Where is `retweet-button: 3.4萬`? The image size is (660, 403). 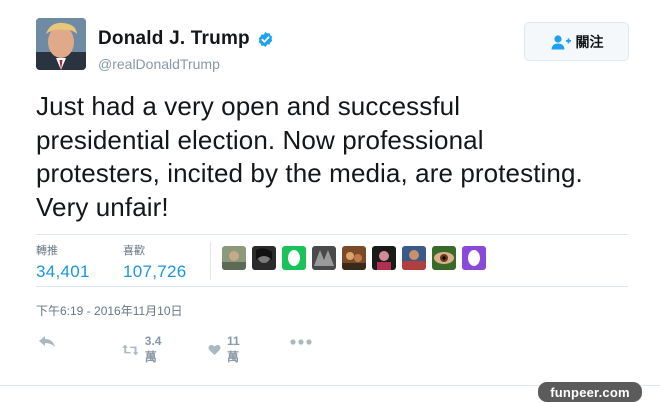
retweet-button: 3.4萬 is located at coordinates (144, 349).